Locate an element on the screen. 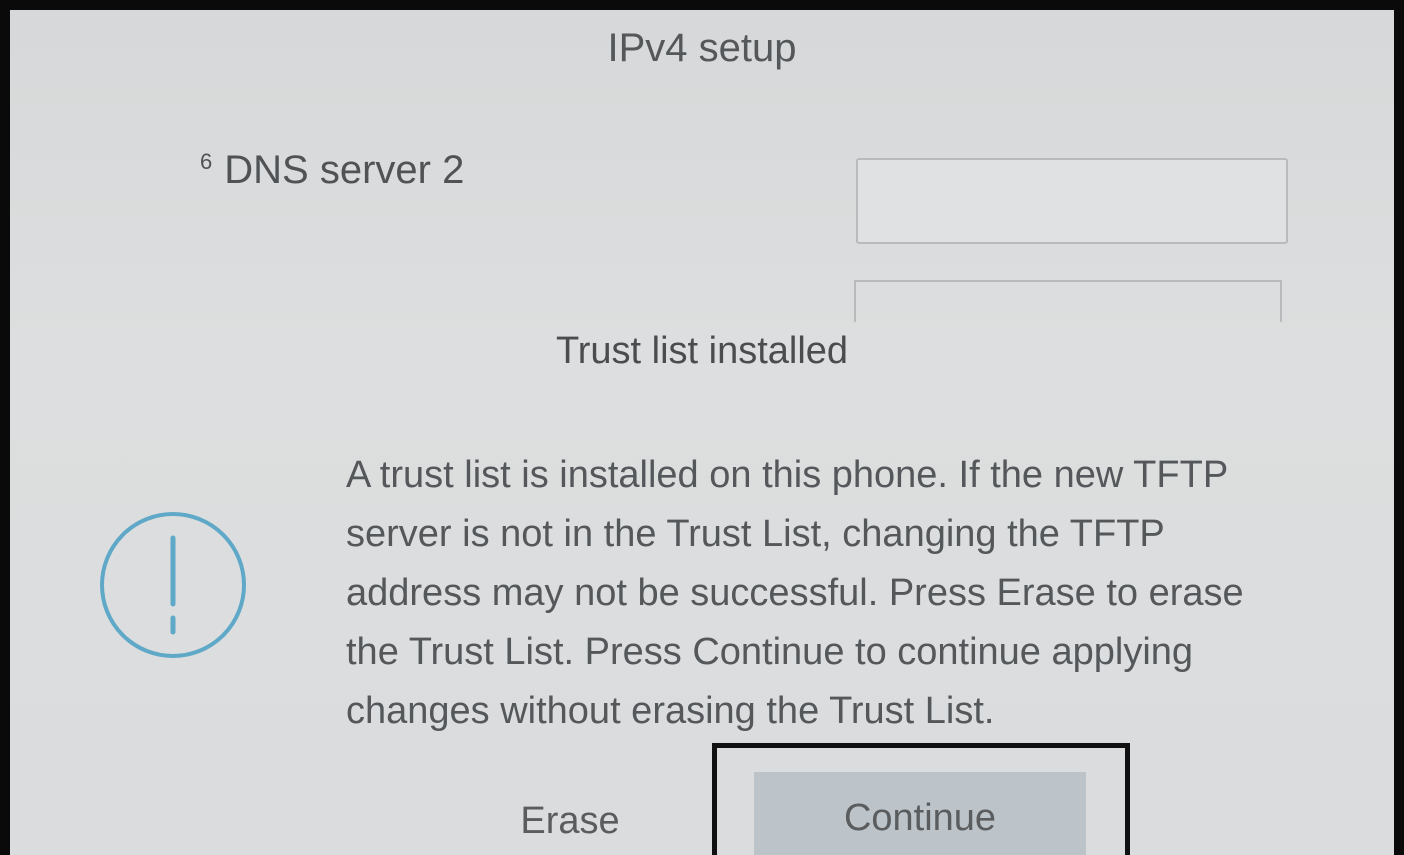 The image size is (1404, 855). field-label-text: DNS server 2 is located at coordinates (344, 170).